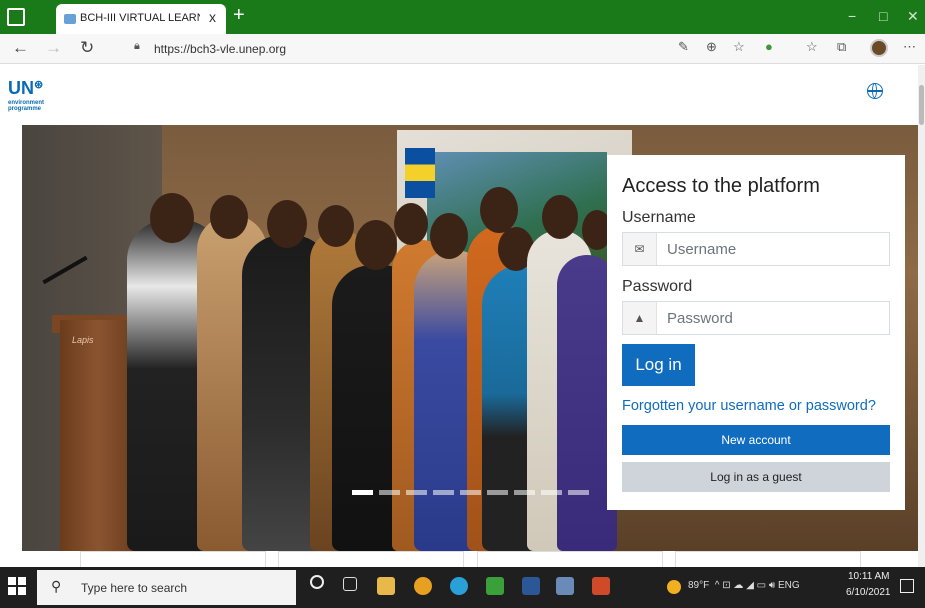 This screenshot has width=925, height=608. I want to click on clock-time: 10:11 AM, so click(869, 576).